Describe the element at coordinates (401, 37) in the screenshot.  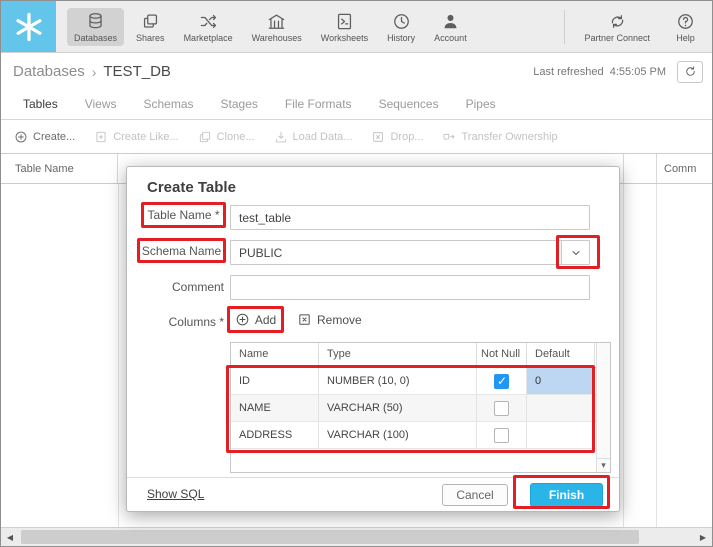
I see `nav-label: History` at that location.